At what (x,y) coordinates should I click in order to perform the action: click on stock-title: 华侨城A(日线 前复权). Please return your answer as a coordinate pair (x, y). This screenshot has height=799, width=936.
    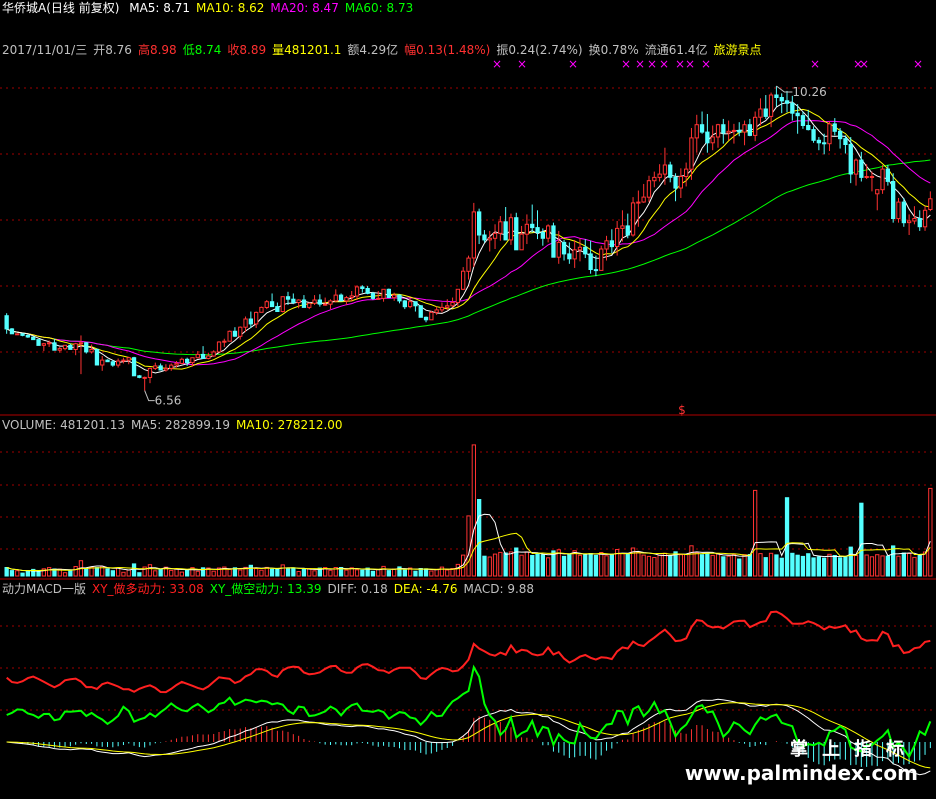
    Looking at the image, I should click on (61, 8).